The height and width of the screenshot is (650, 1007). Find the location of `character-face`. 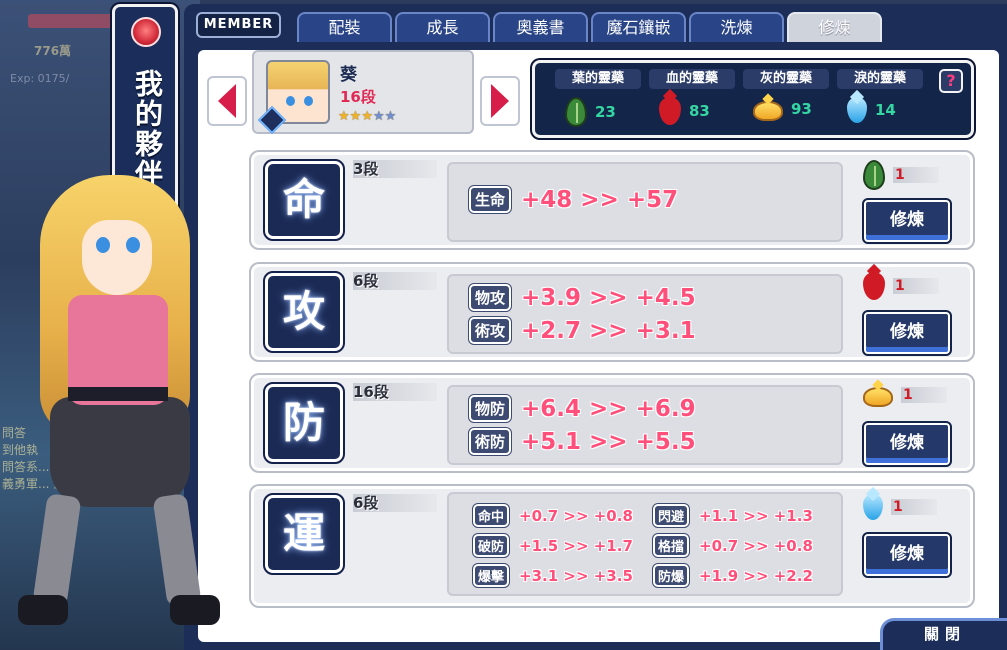

character-face is located at coordinates (117, 257).